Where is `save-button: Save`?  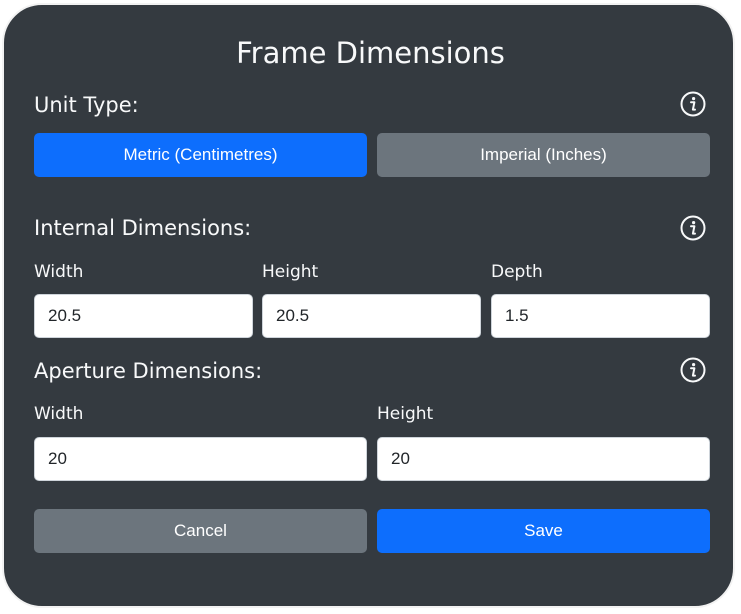
save-button: Save is located at coordinates (543, 531).